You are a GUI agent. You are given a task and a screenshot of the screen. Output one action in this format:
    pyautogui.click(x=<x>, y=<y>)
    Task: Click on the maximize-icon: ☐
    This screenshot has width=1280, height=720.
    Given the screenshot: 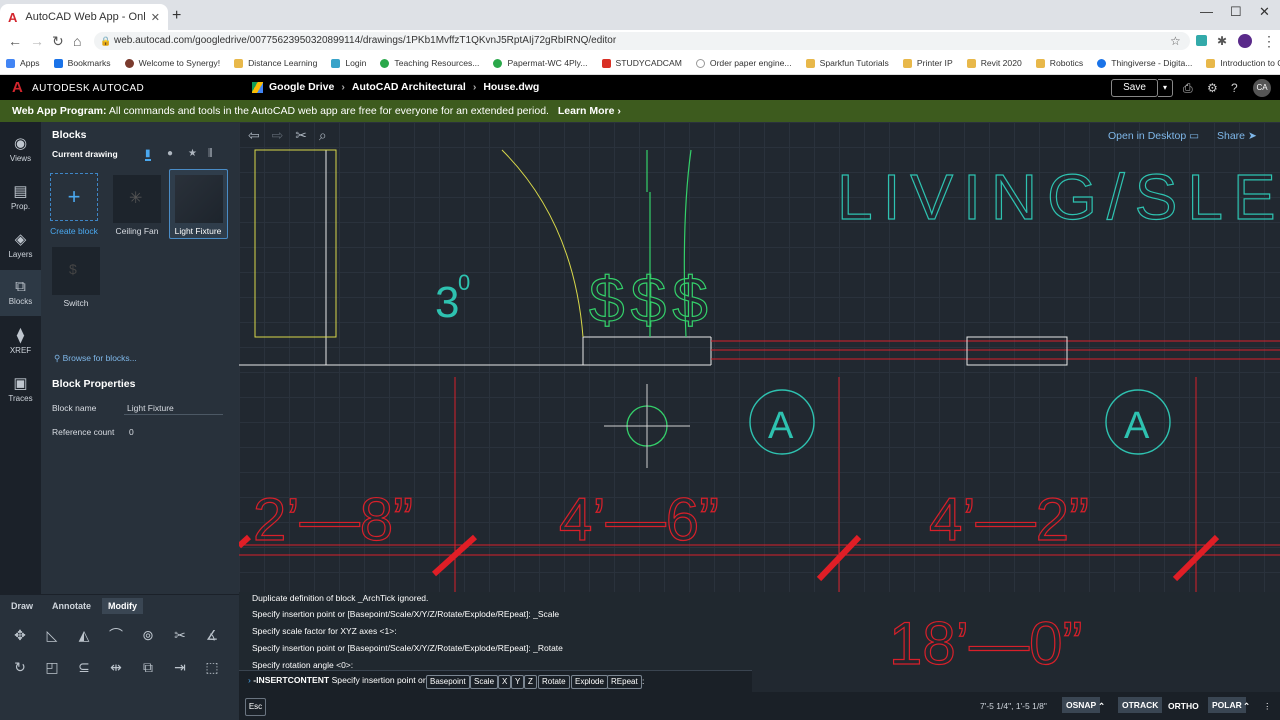 What is the action you would take?
    pyautogui.click(x=1236, y=12)
    